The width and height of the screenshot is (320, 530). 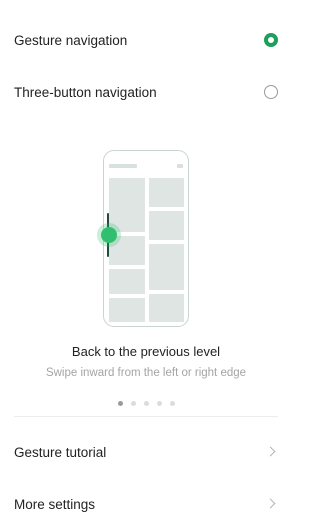 What do you see at coordinates (123, 166) in the screenshot?
I see `phone-status-bar` at bounding box center [123, 166].